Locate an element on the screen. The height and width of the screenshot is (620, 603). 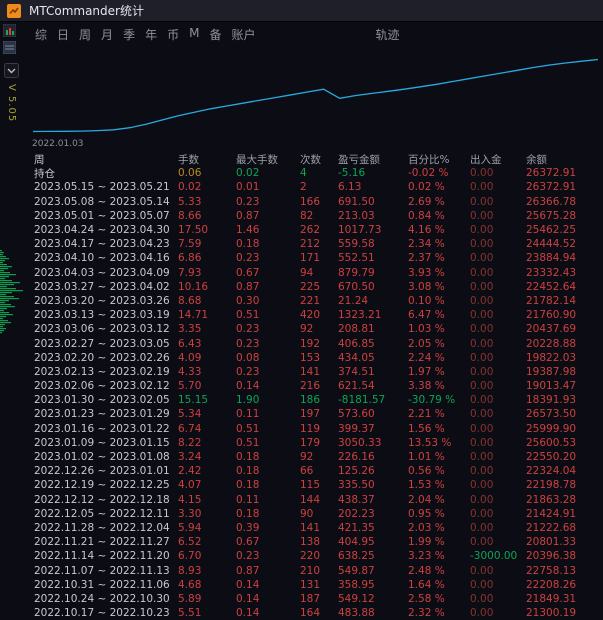
panel-grid-icon is located at coordinates (9, 47).